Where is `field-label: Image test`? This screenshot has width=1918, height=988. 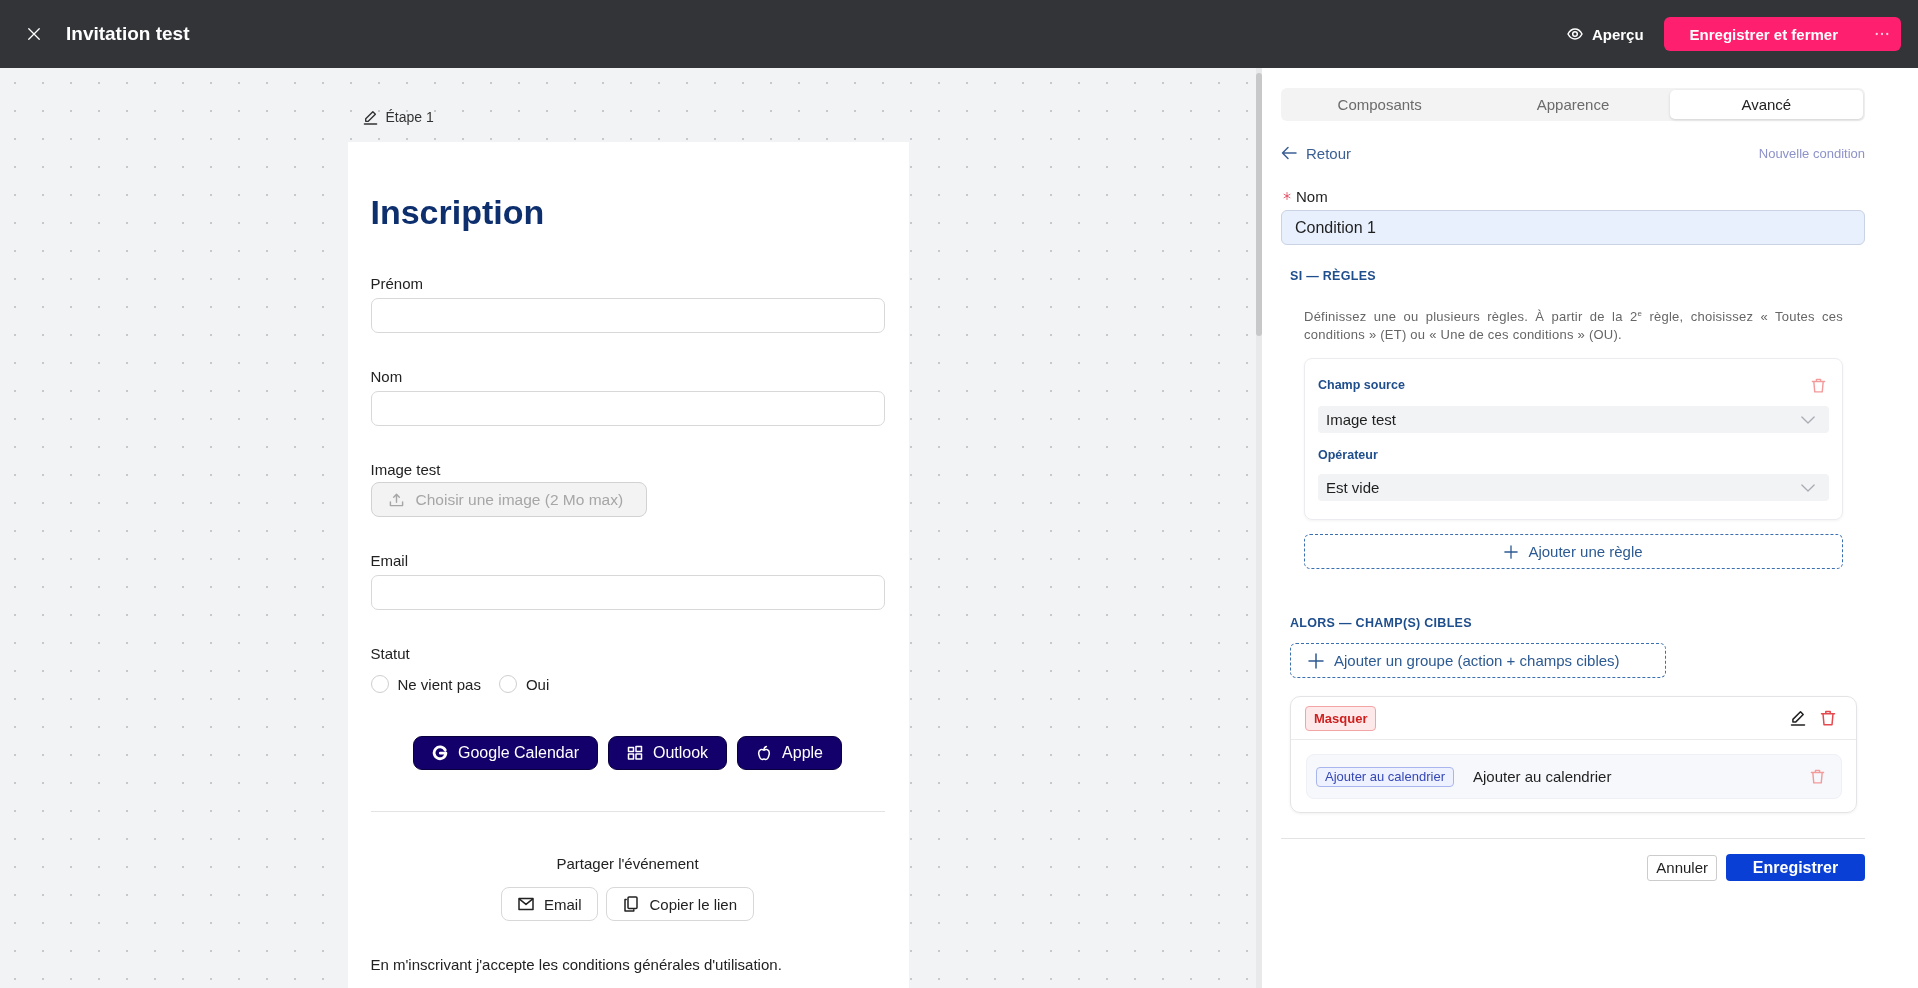
field-label: Image test is located at coordinates (406, 470).